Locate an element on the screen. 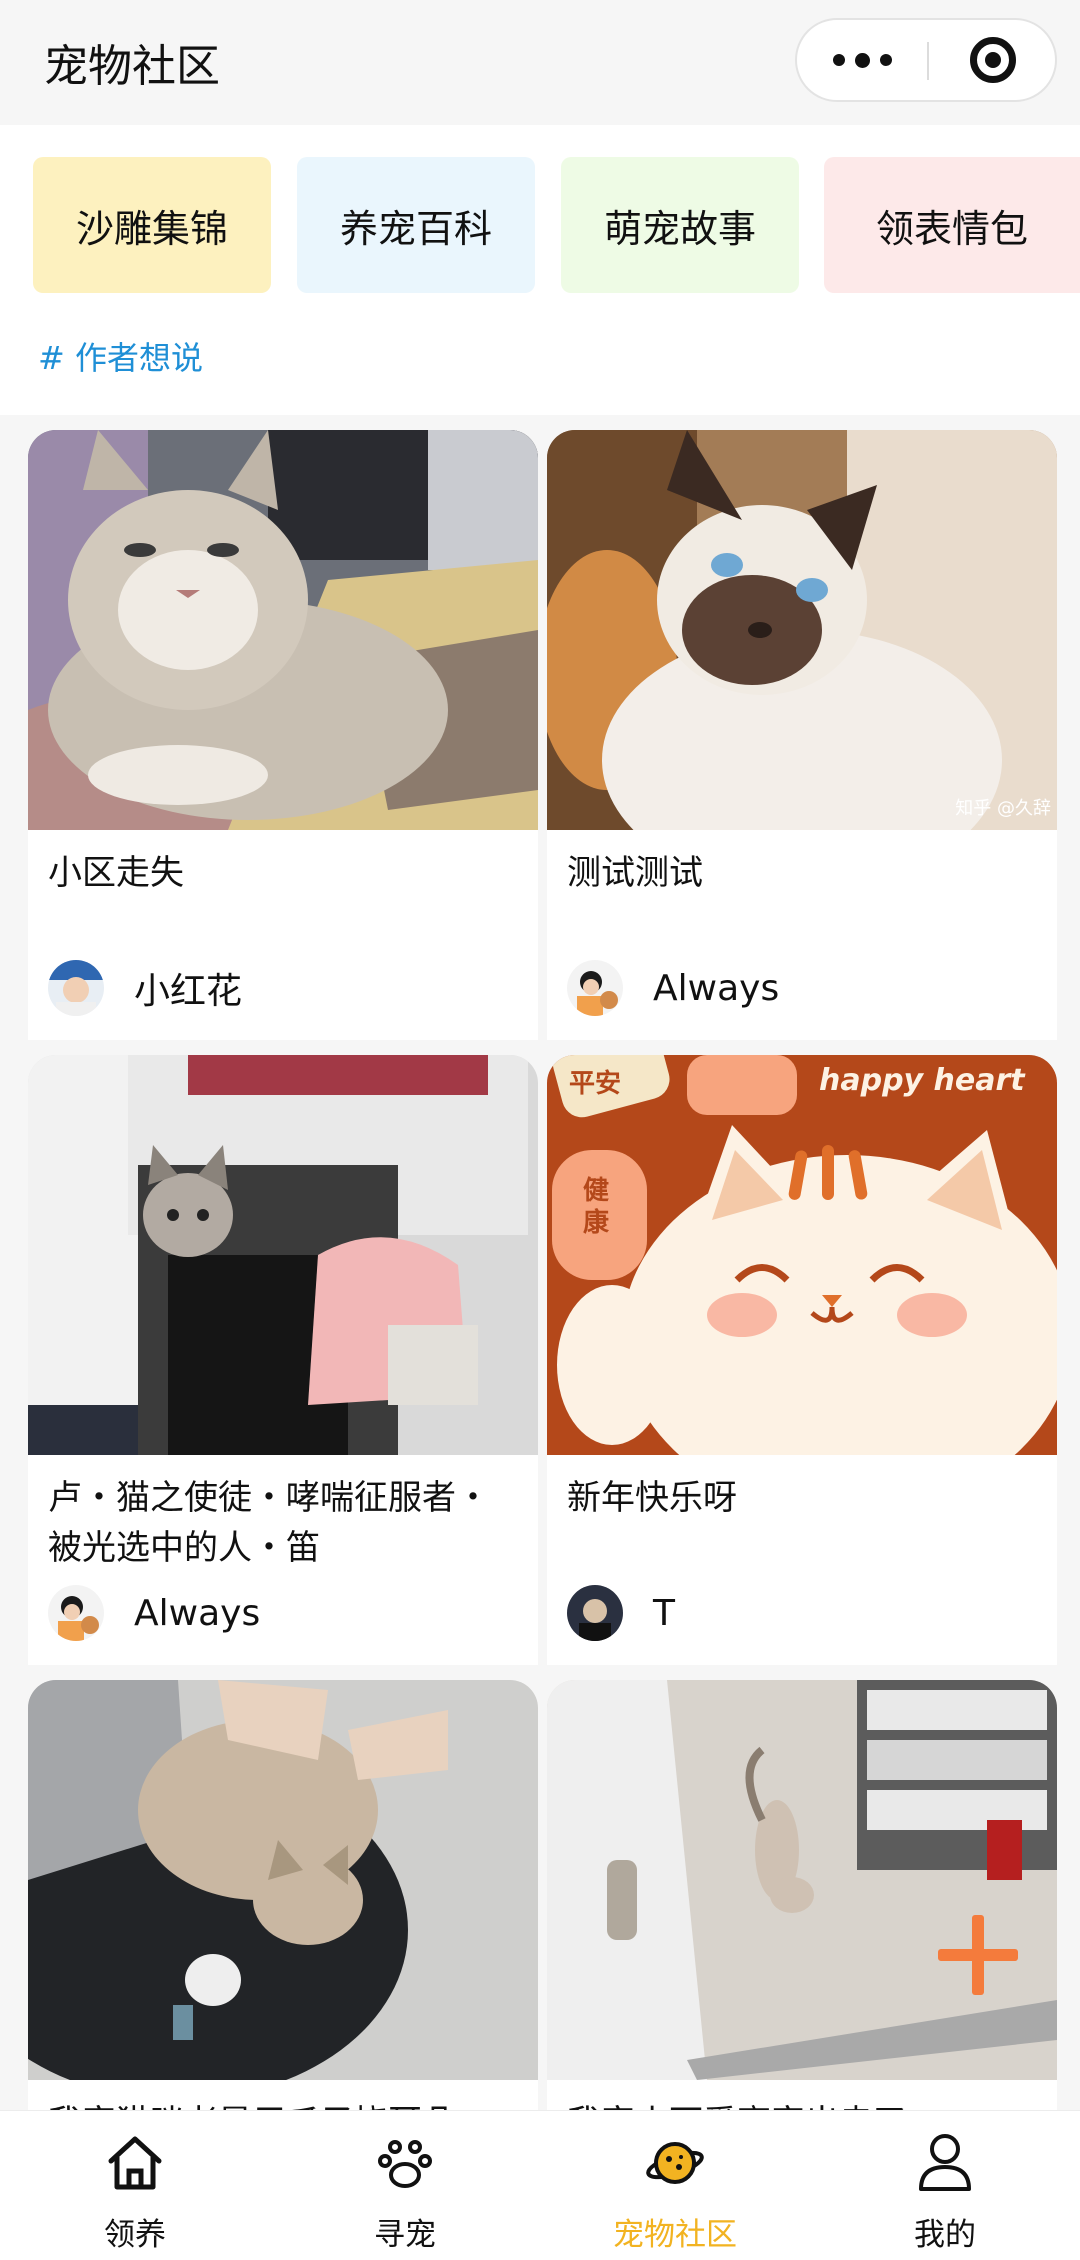 This screenshot has height=2260, width=1080. post-image: 知乎 @久辞 is located at coordinates (802, 630).